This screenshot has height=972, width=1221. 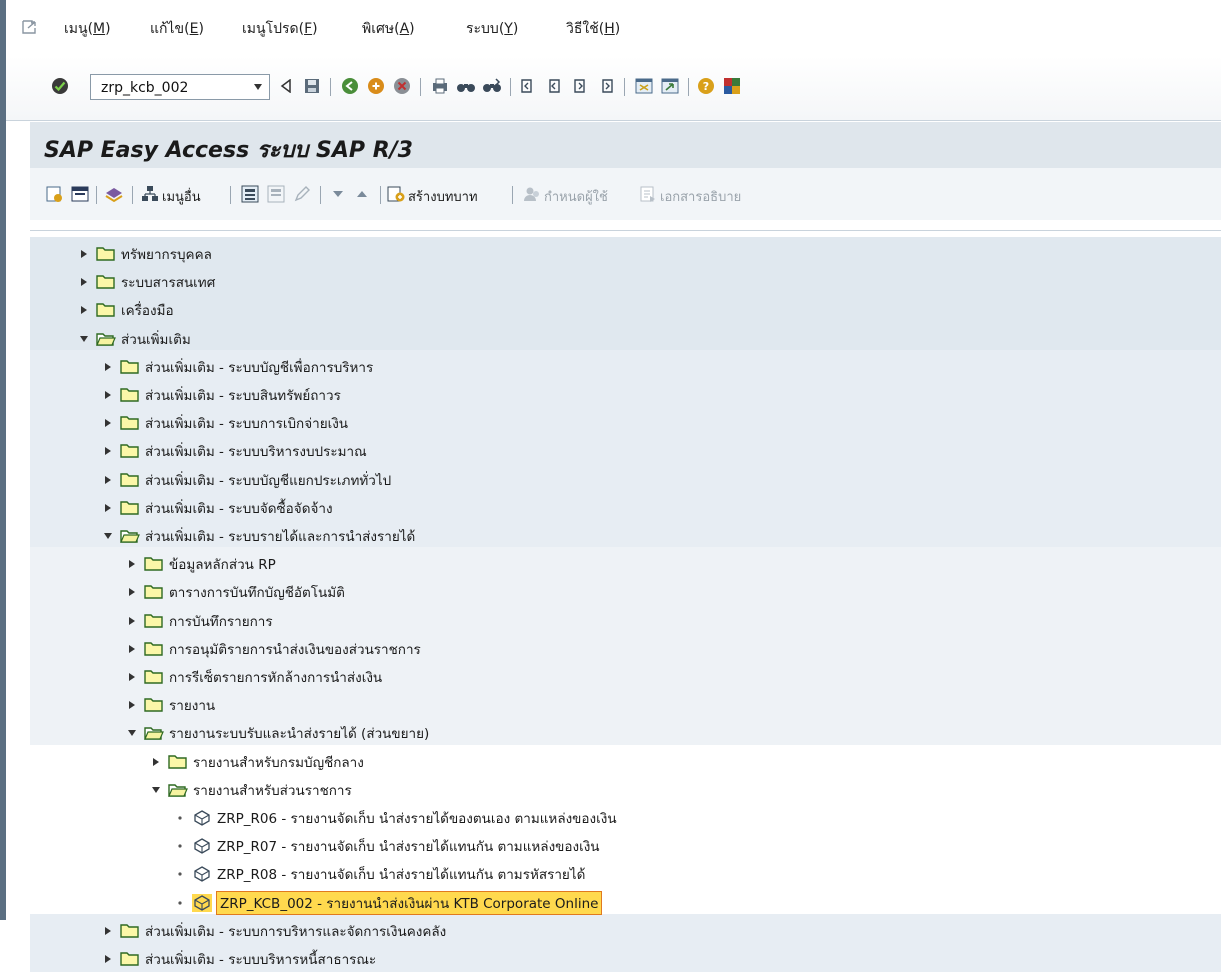 I want to click on tree-folder-node: เครื่องมือ, so click(x=125, y=310).